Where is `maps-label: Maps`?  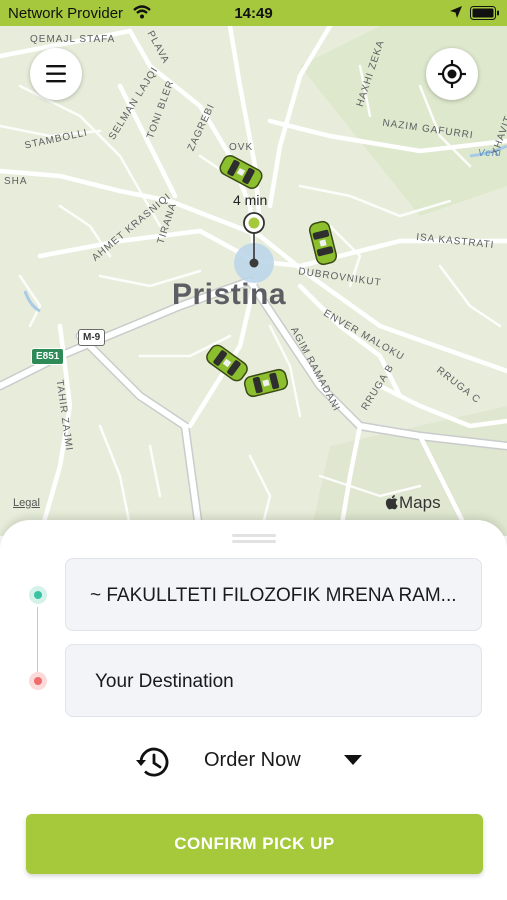 maps-label: Maps is located at coordinates (420, 502).